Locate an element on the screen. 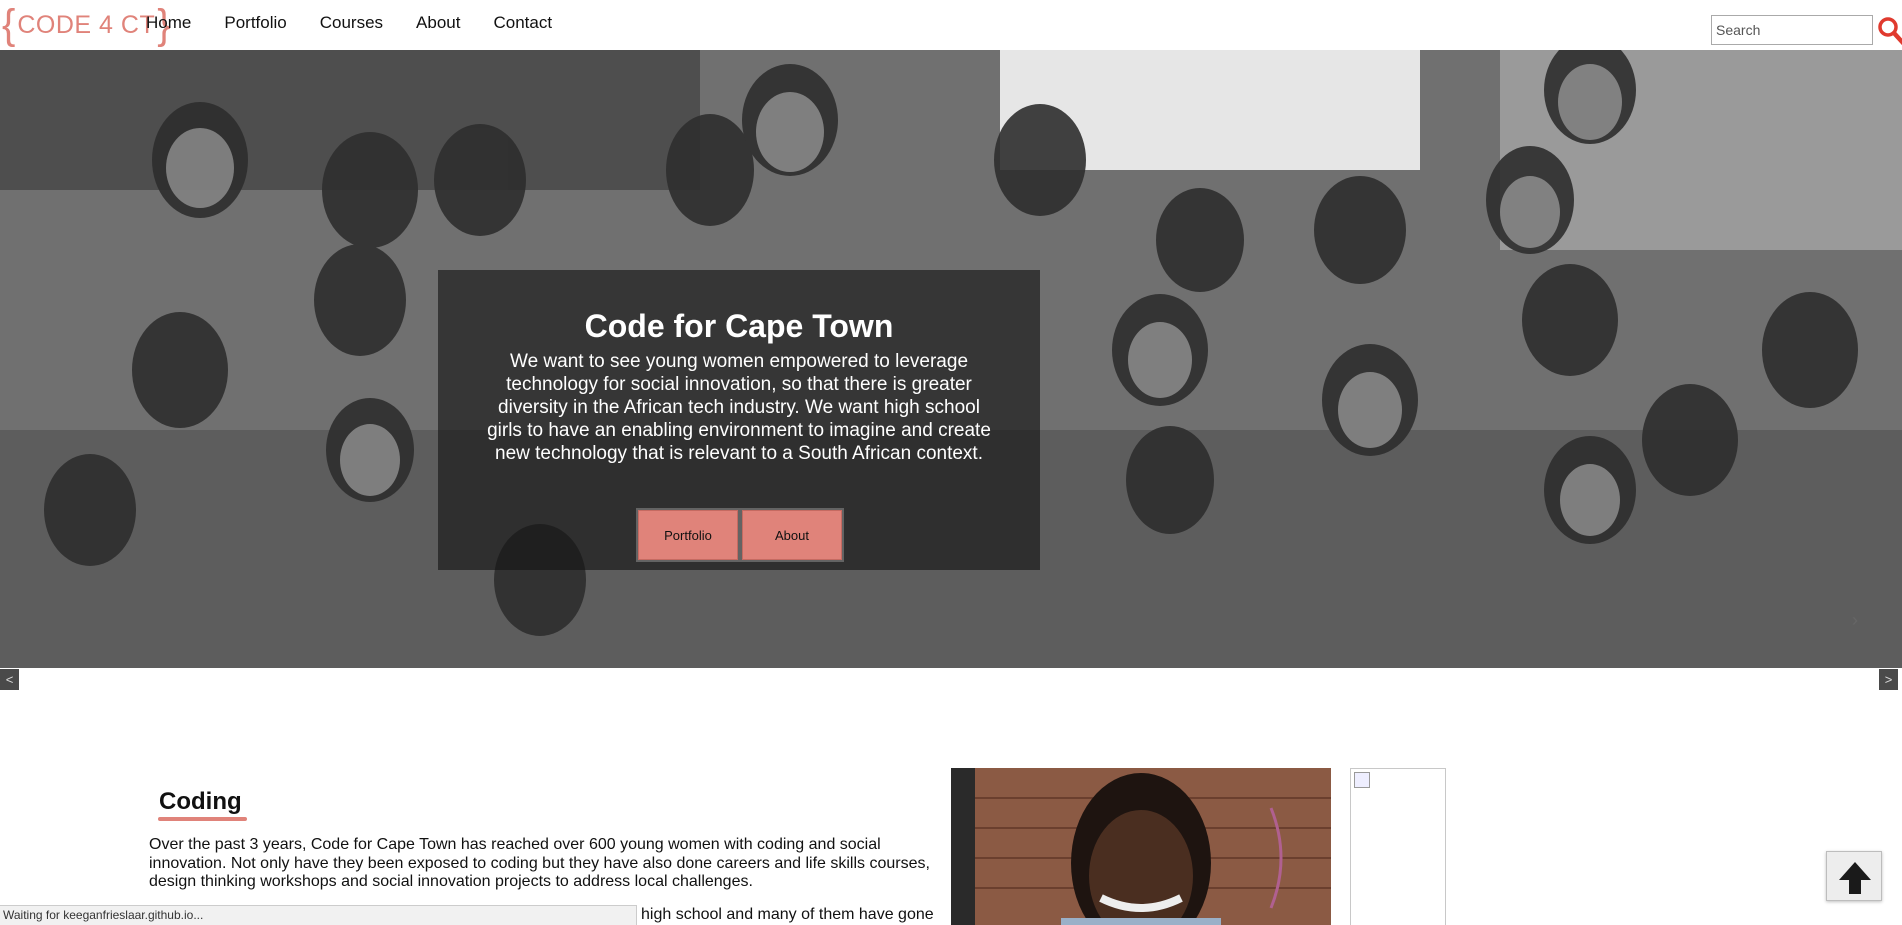 Image resolution: width=1902 pixels, height=925 pixels. search-button is located at coordinates (1889, 30).